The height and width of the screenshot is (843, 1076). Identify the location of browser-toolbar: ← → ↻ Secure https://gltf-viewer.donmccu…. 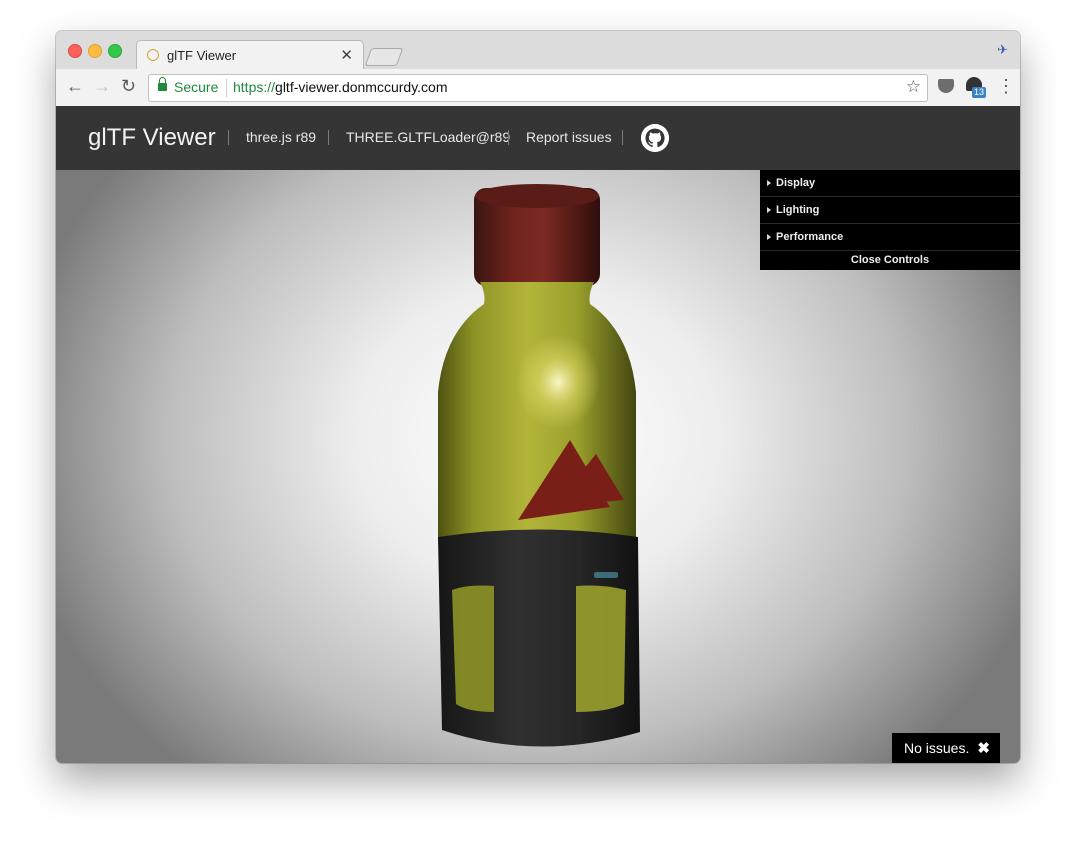
(538, 88).